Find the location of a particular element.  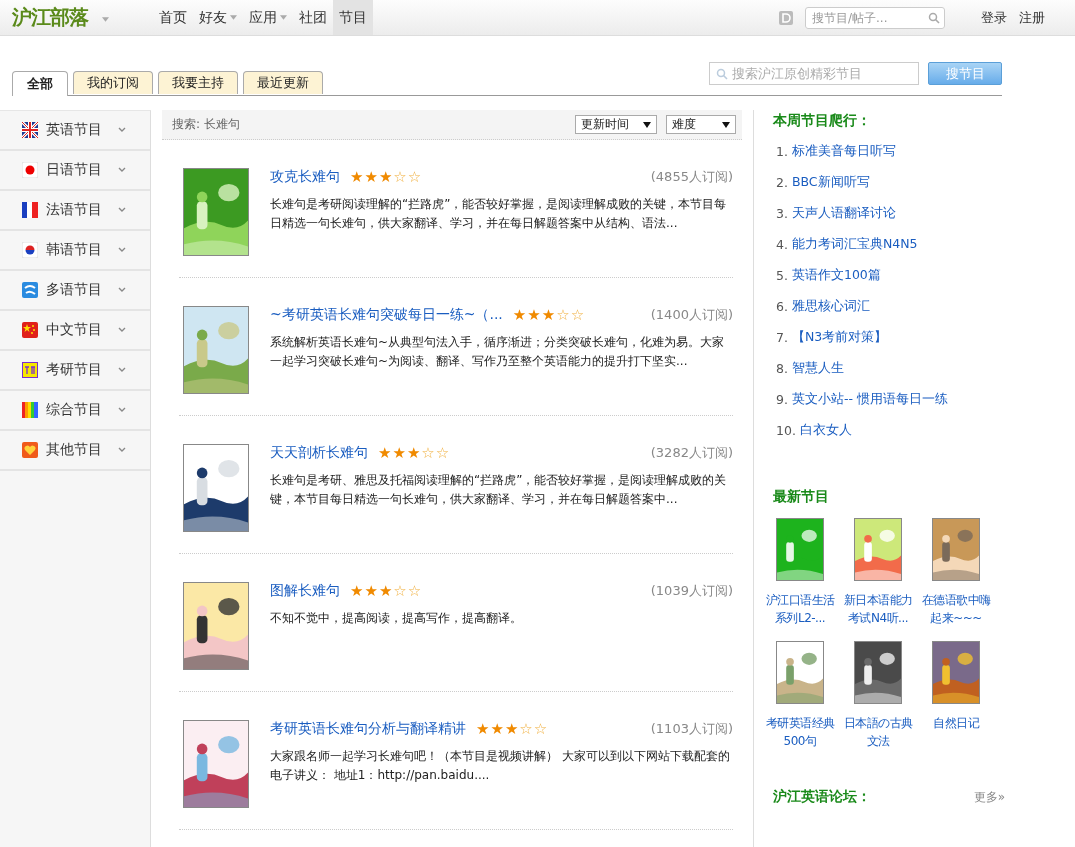

tab: 最近更新 is located at coordinates (283, 82).